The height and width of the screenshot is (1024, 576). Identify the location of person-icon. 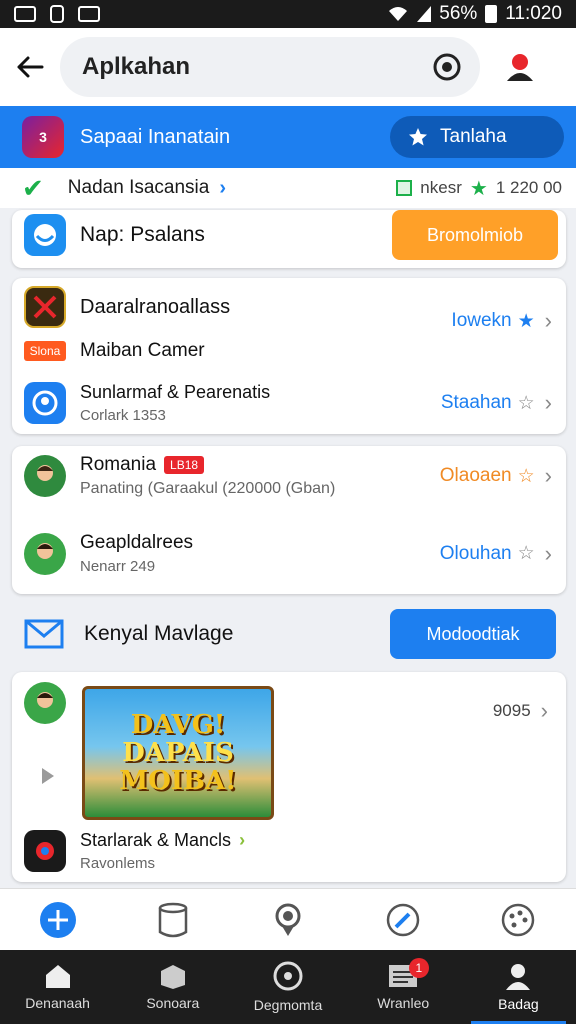
(518, 977).